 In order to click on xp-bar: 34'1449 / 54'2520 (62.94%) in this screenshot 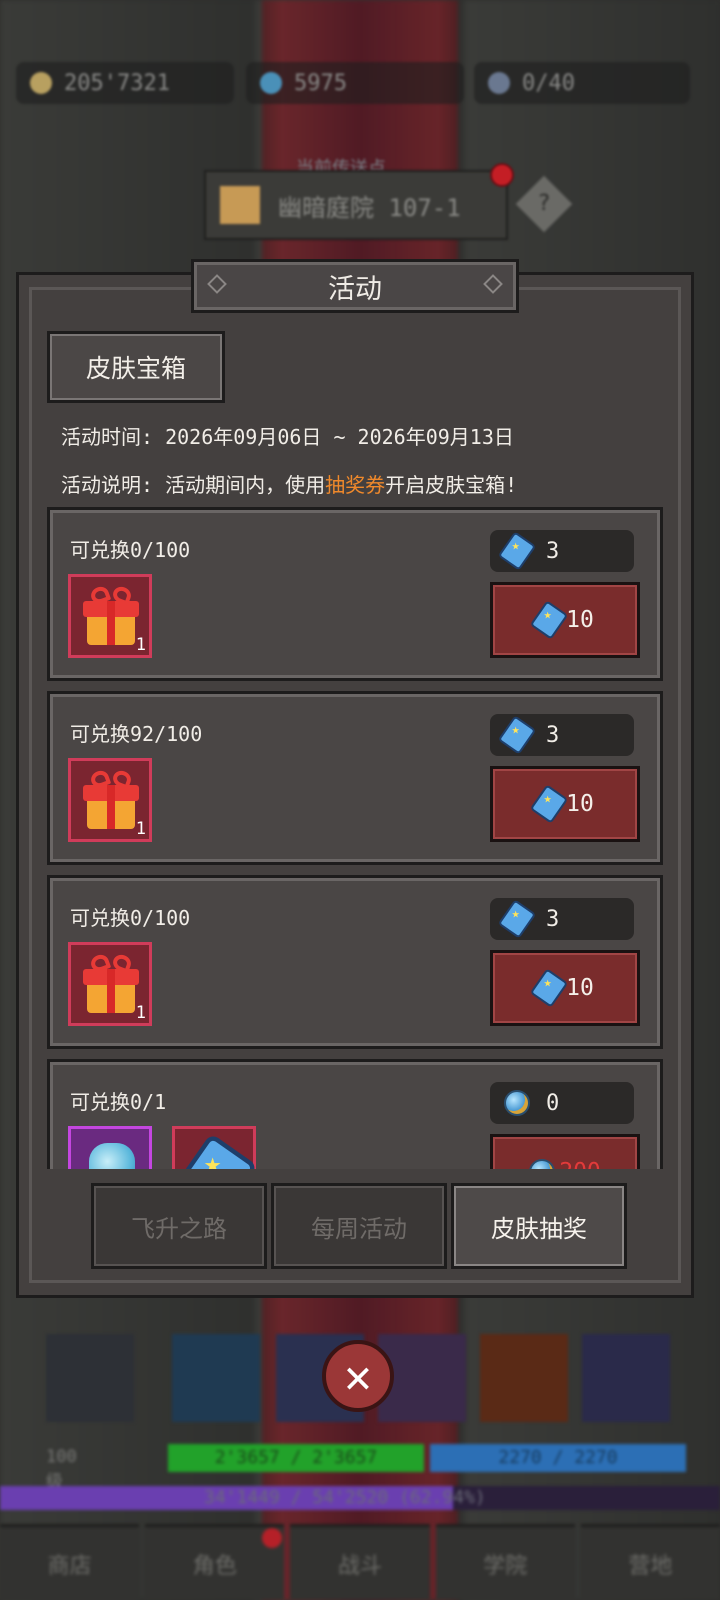, I will do `click(360, 1498)`.